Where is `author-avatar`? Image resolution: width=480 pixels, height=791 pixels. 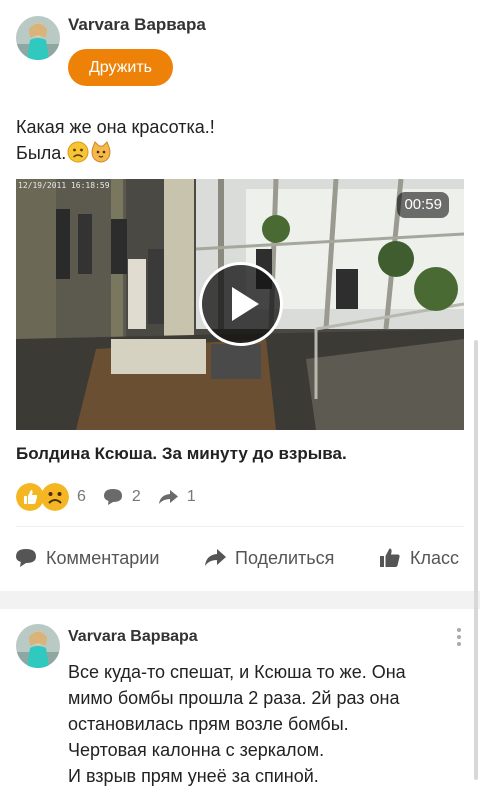 author-avatar is located at coordinates (38, 38).